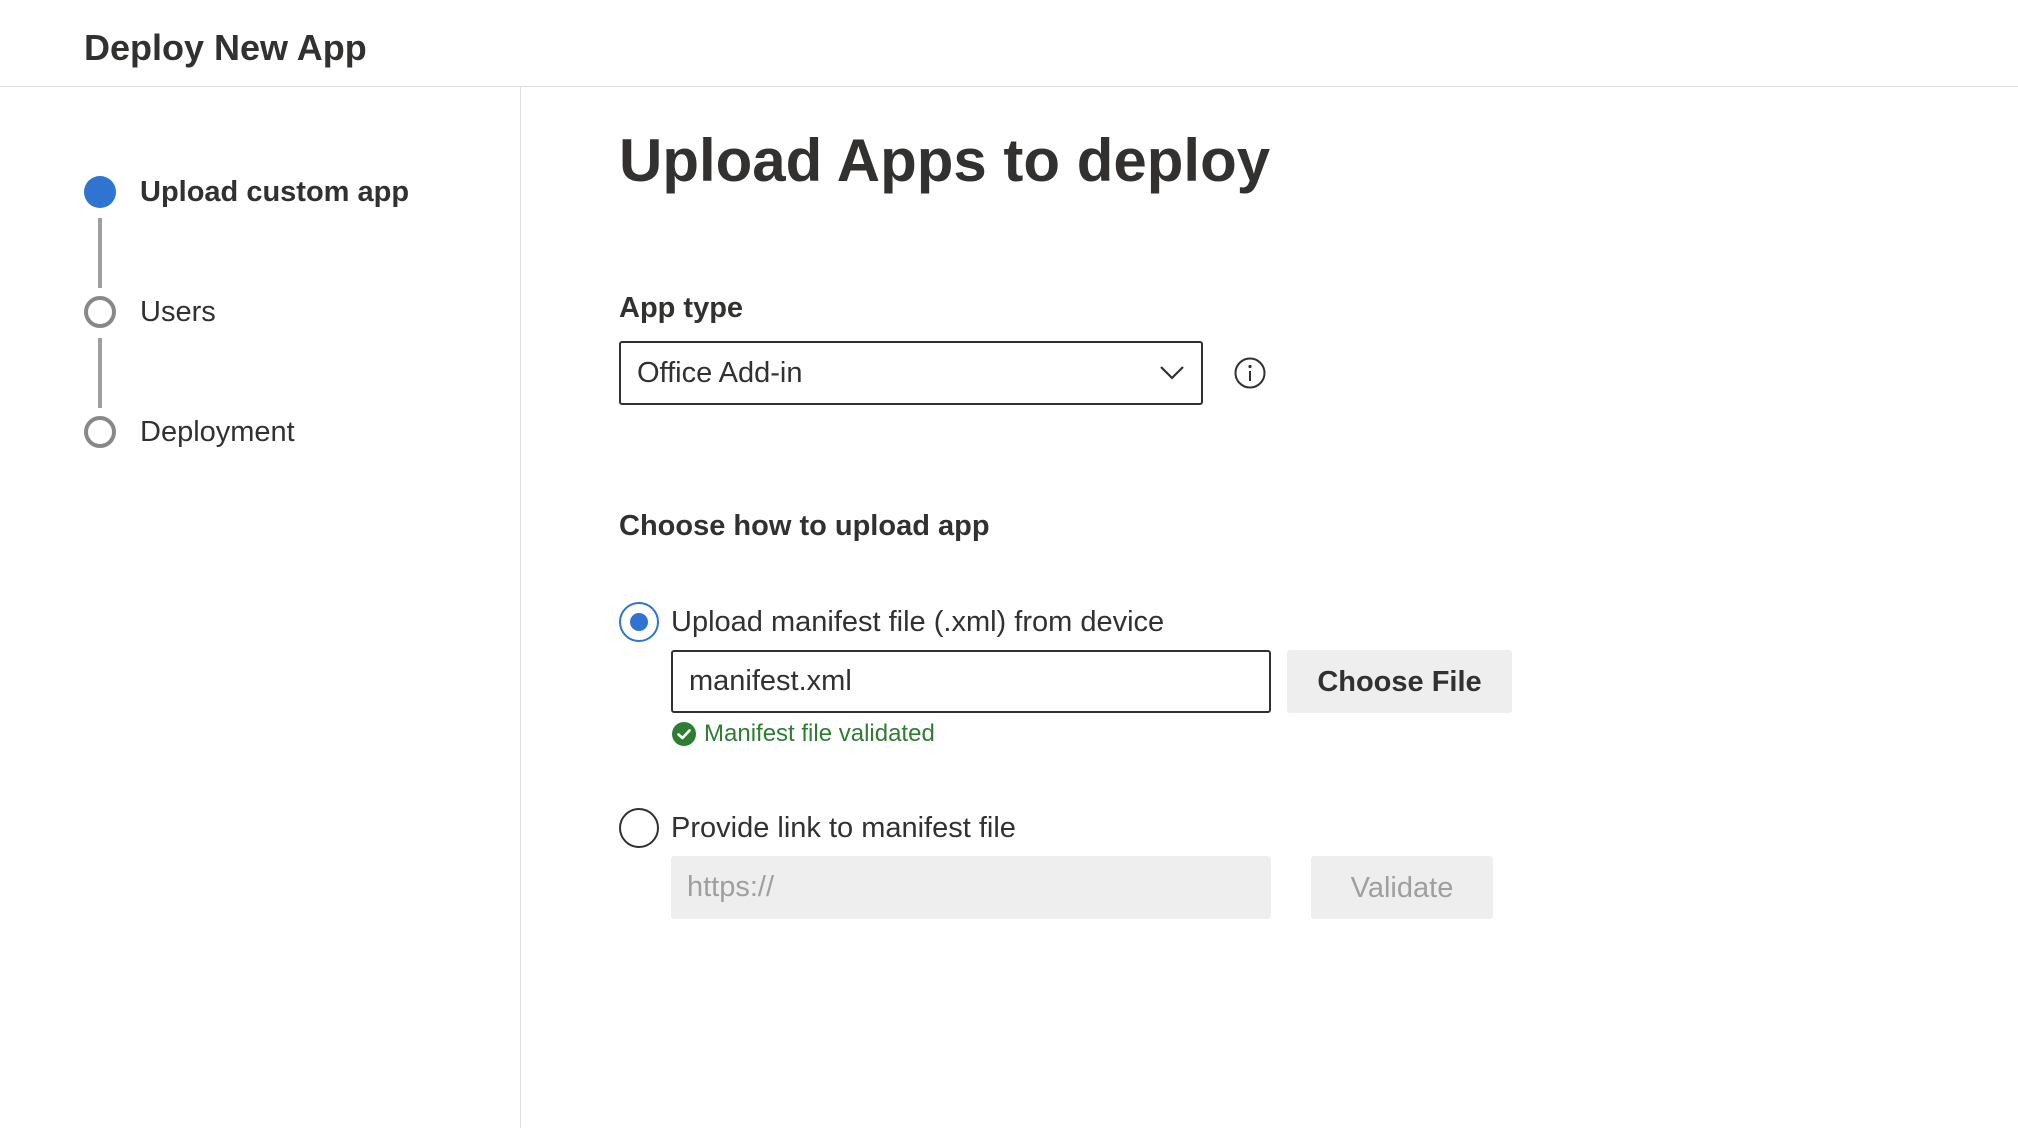  What do you see at coordinates (178, 312) in the screenshot?
I see `step-label: Users` at bounding box center [178, 312].